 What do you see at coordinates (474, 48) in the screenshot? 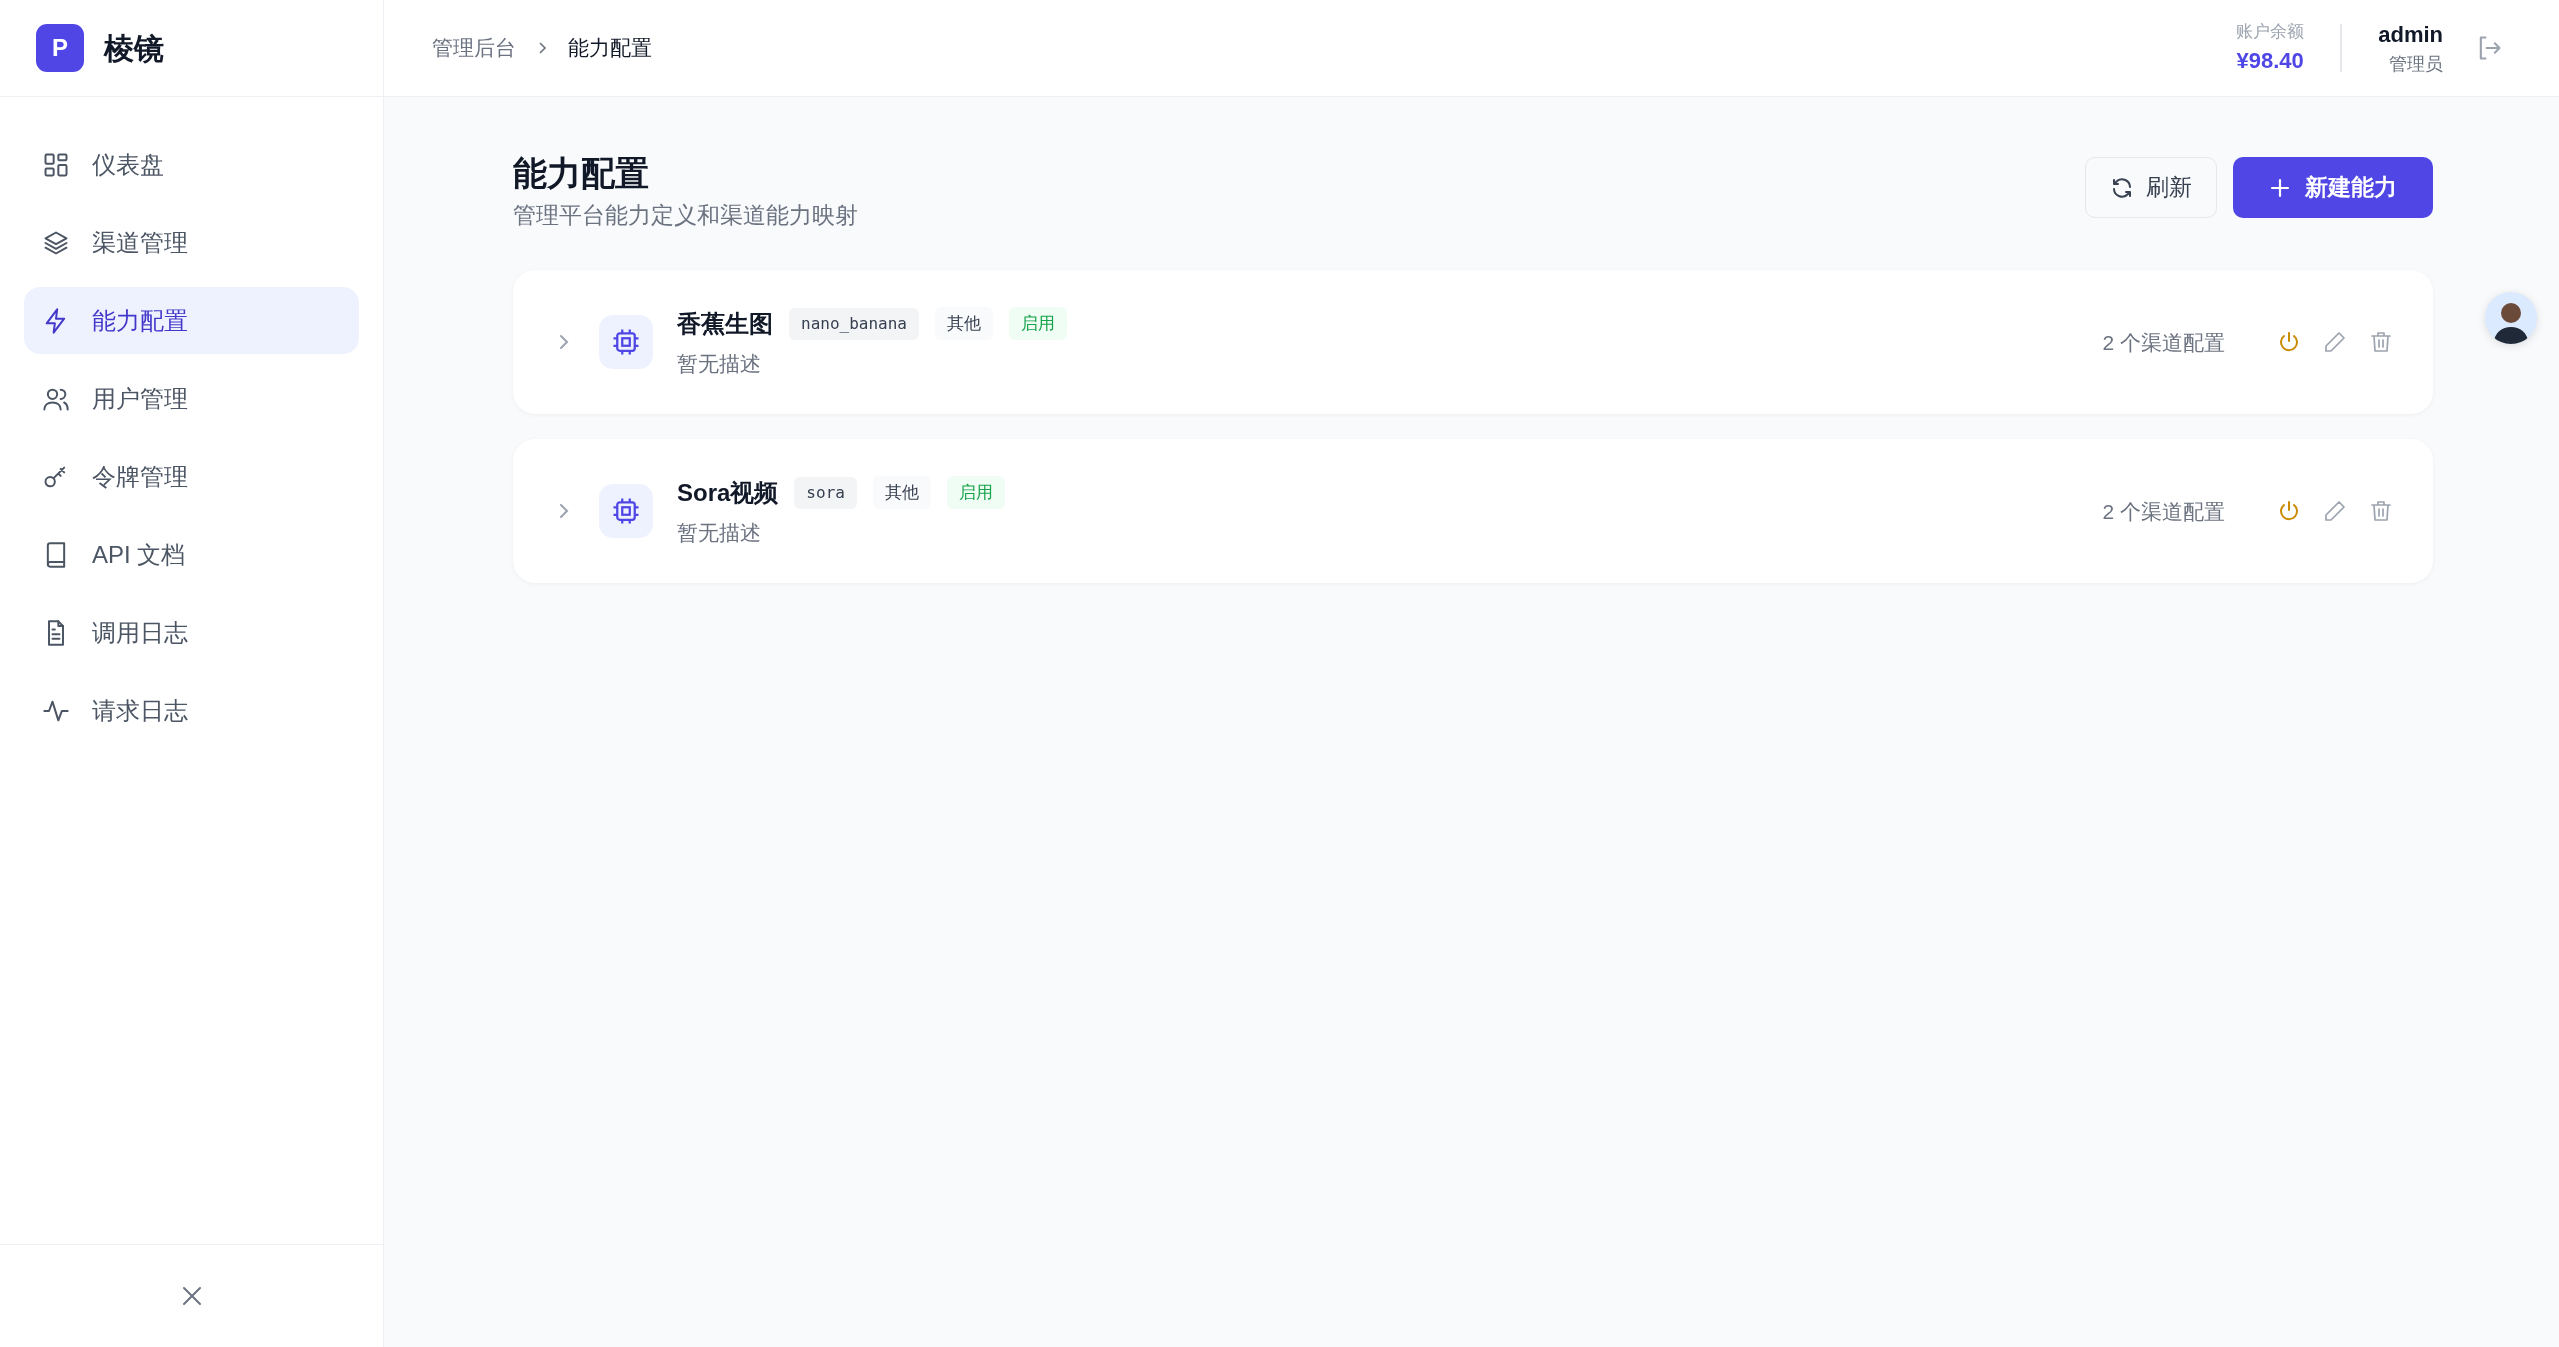
I see `breadcrumb-link: 管理后台` at bounding box center [474, 48].